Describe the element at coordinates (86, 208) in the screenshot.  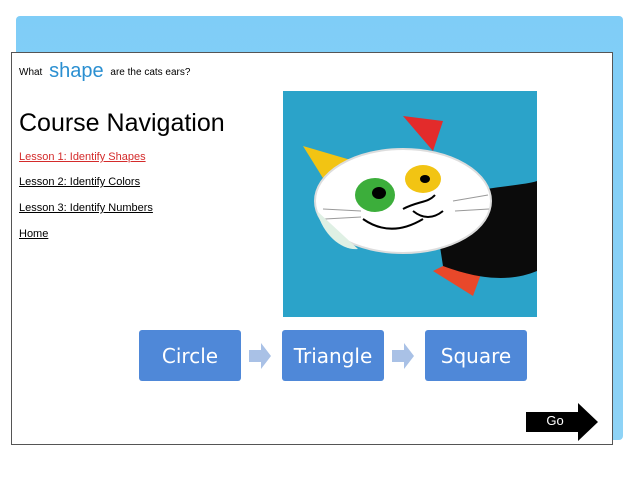
I see `nav-link-lesson-3: Lesson 3: Identify Numbers` at that location.